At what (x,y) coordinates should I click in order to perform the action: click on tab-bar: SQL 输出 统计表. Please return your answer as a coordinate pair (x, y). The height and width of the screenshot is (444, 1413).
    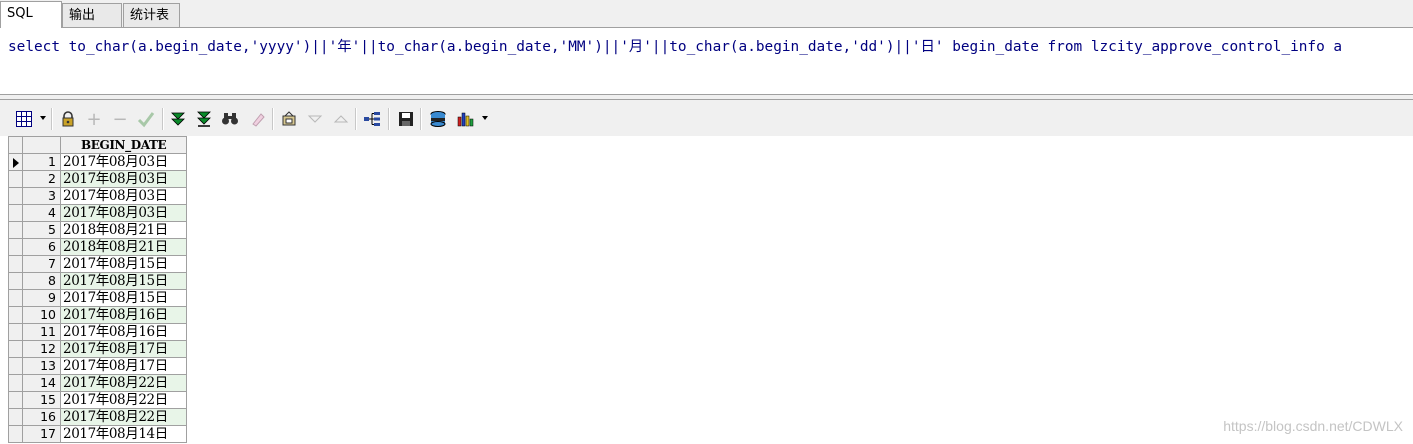
    Looking at the image, I should click on (706, 14).